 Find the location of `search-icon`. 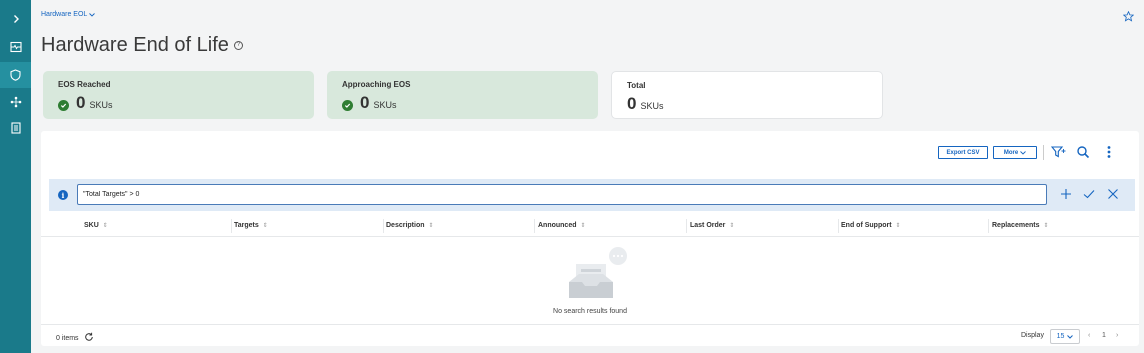

search-icon is located at coordinates (1083, 152).